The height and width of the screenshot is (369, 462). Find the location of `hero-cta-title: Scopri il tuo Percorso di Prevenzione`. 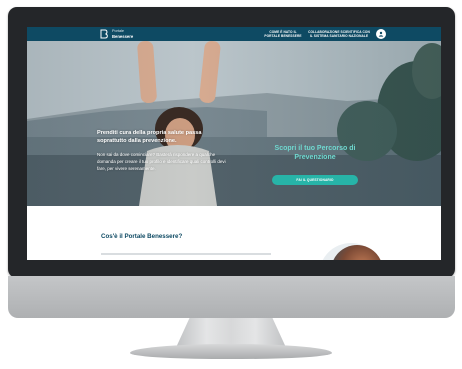

hero-cta-title: Scopri il tuo Percorso di Prevenzione is located at coordinates (315, 153).